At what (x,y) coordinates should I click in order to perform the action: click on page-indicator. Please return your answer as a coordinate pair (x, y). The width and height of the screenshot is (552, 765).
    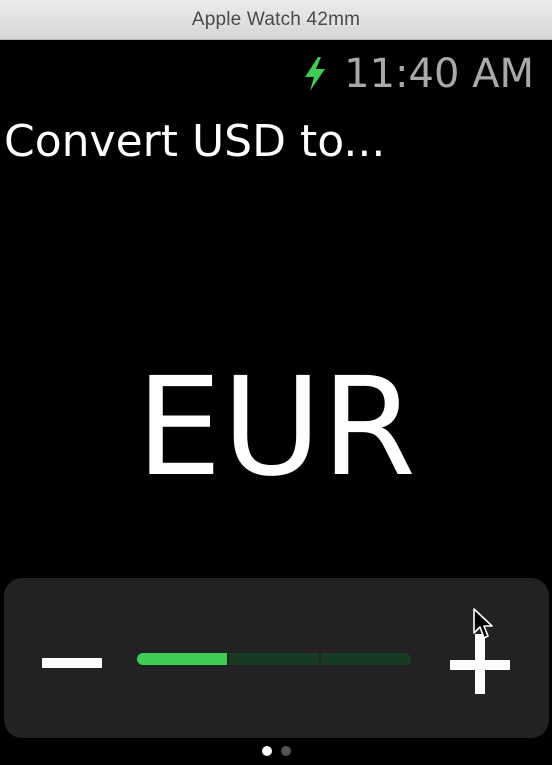
    Looking at the image, I should click on (276, 751).